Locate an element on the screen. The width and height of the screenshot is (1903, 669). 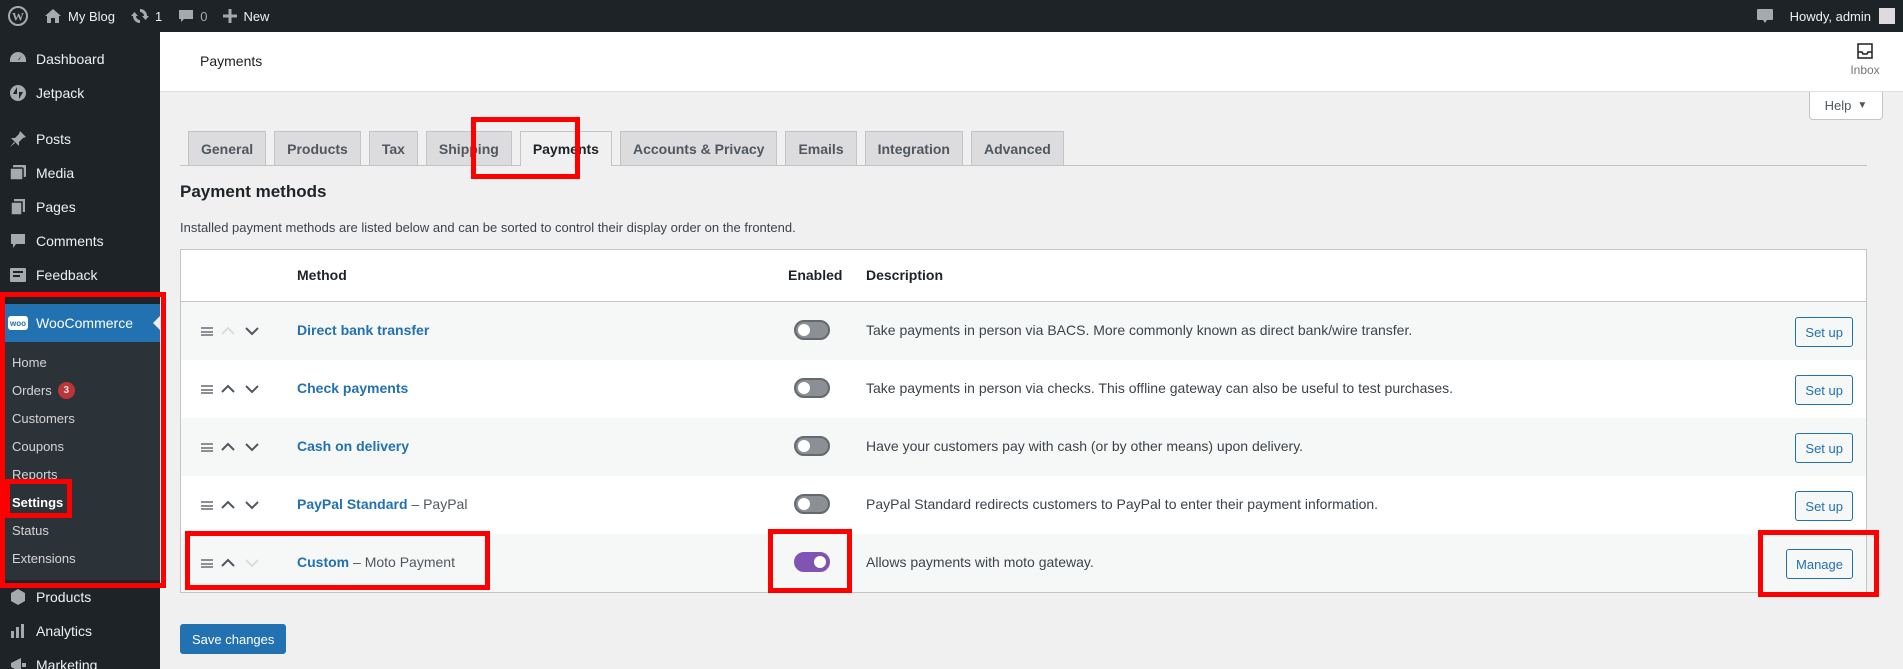
tab-payments: Payments is located at coordinates (565, 148).